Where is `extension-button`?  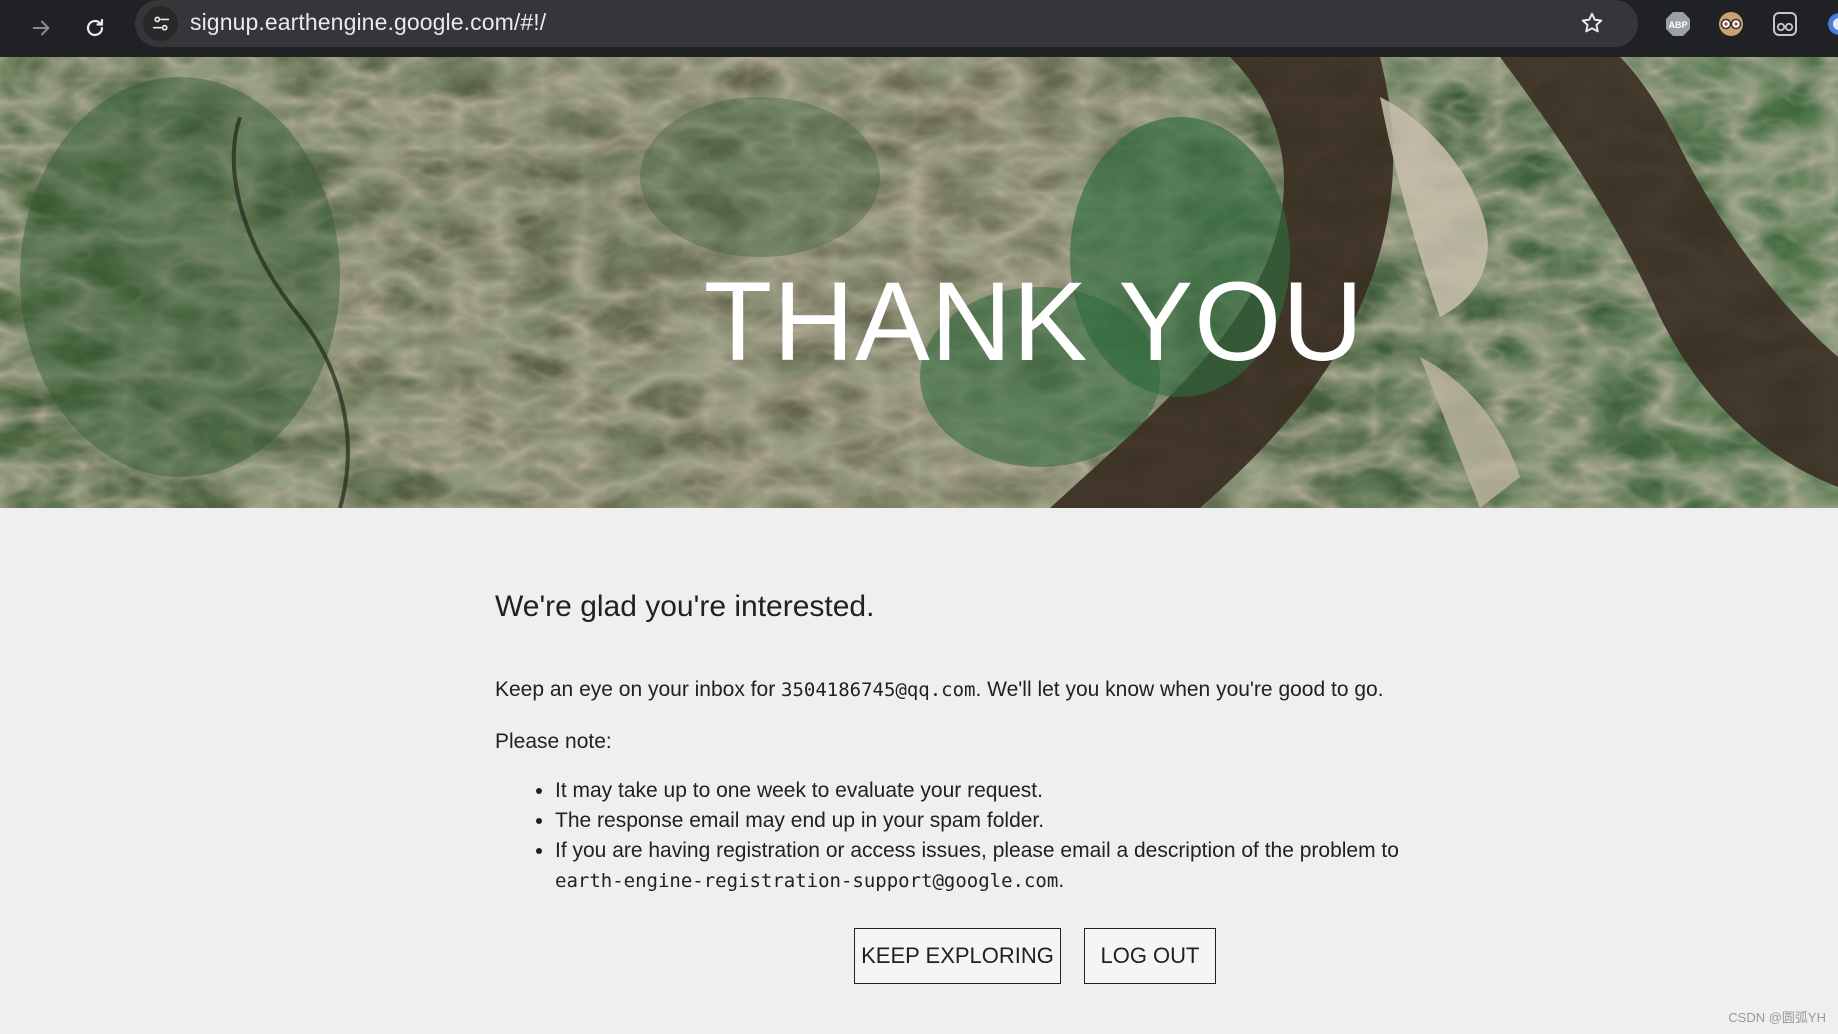 extension-button is located at coordinates (1831, 24).